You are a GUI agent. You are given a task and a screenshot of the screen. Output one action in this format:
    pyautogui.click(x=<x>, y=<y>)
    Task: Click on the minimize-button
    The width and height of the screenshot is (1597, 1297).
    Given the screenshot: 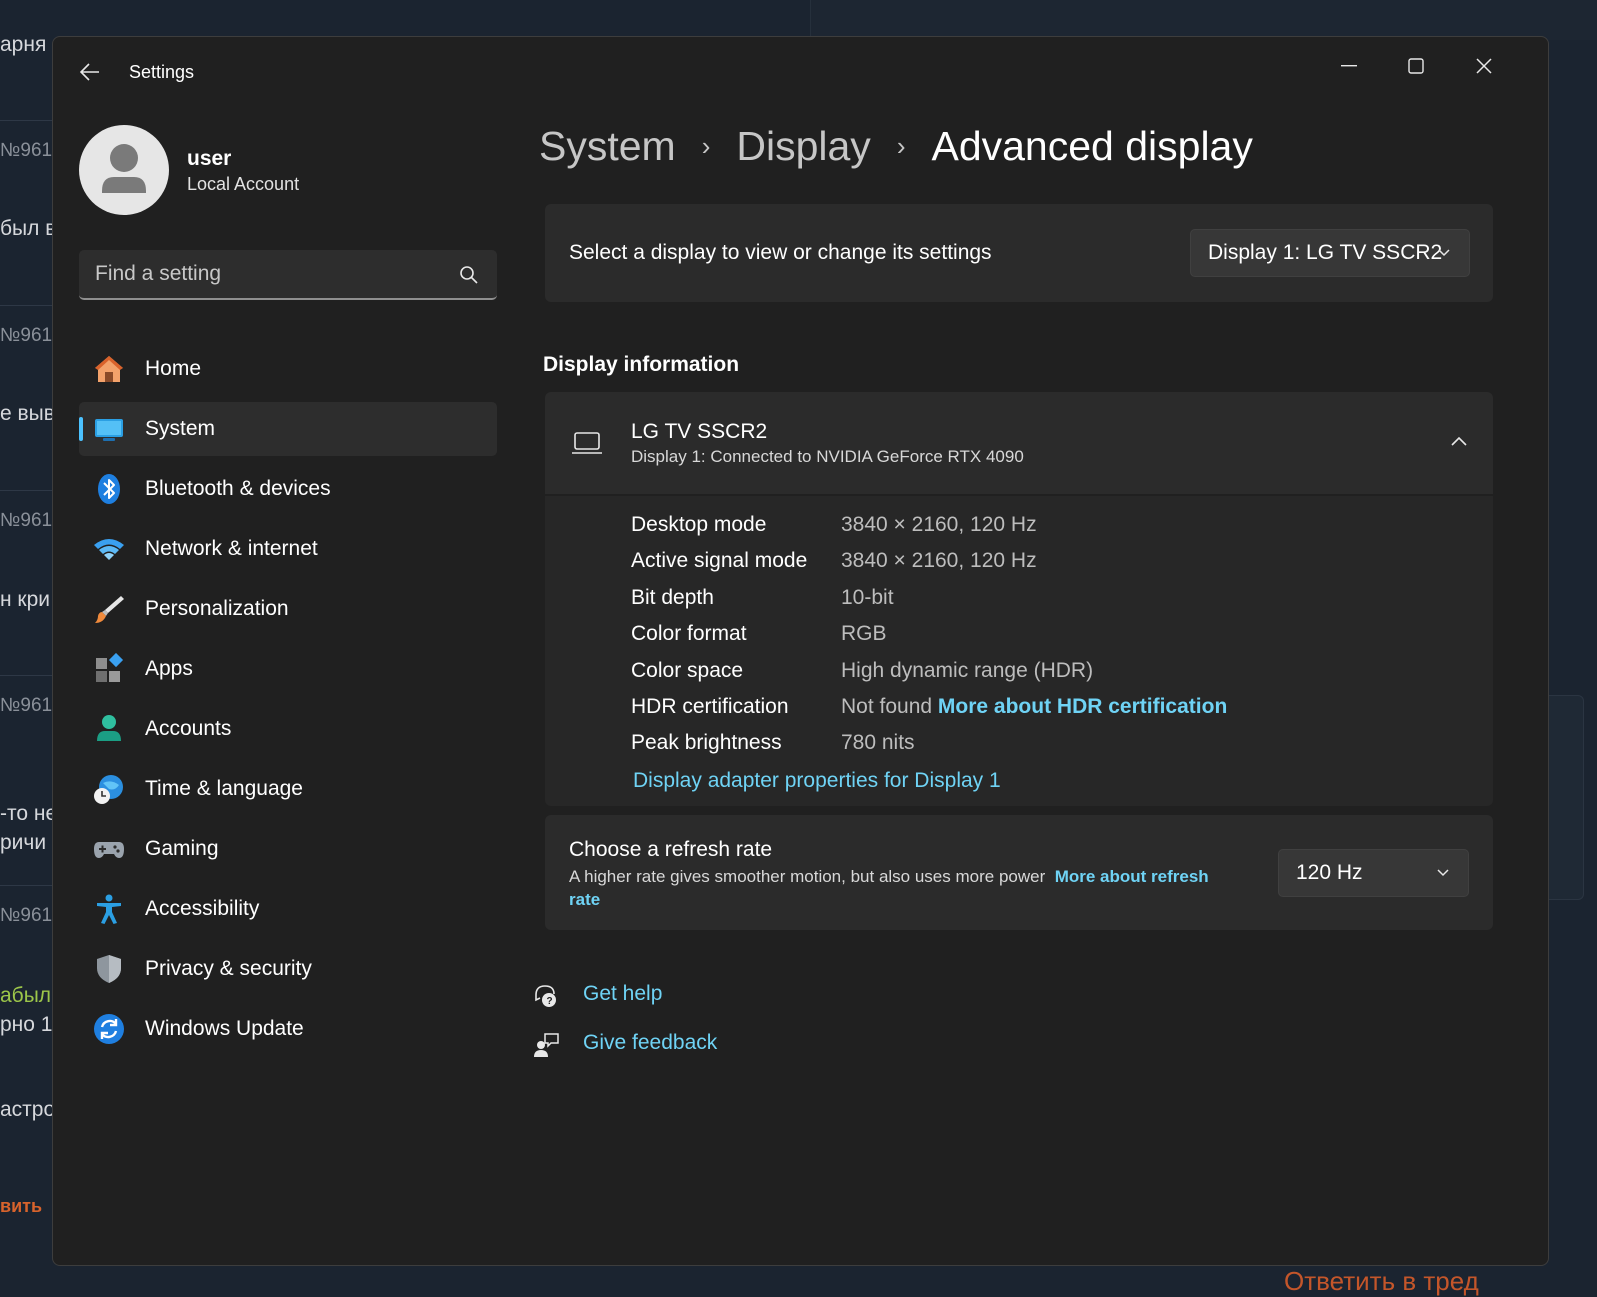 What is the action you would take?
    pyautogui.click(x=1349, y=66)
    